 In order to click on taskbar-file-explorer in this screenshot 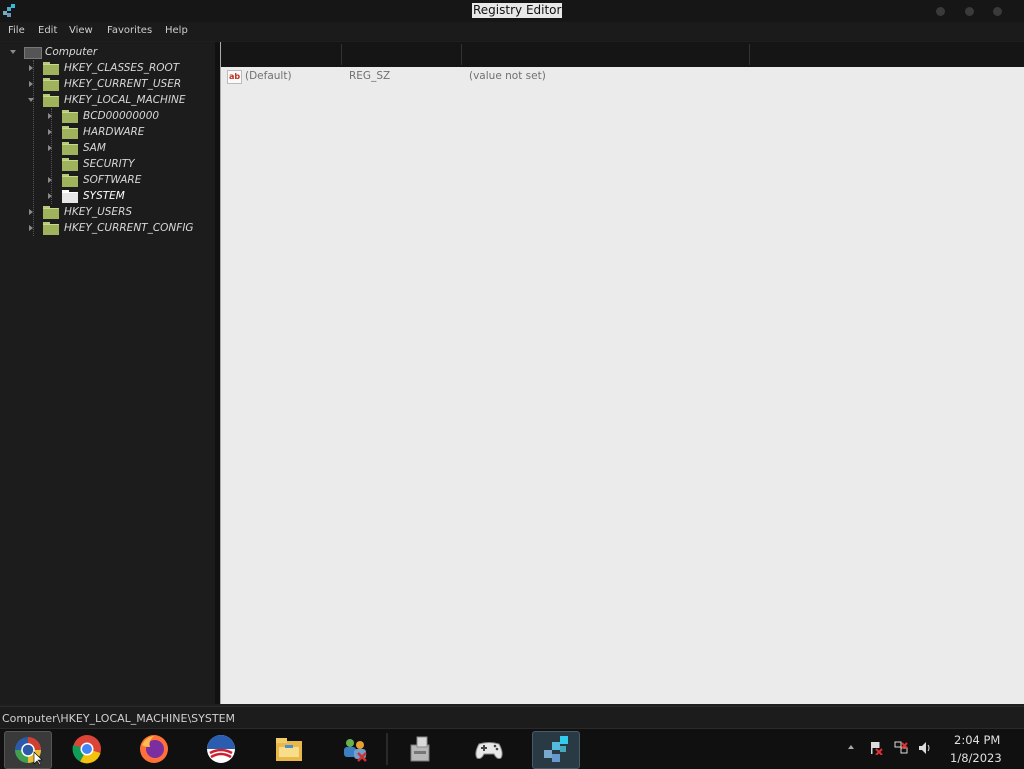, I will do `click(289, 749)`.